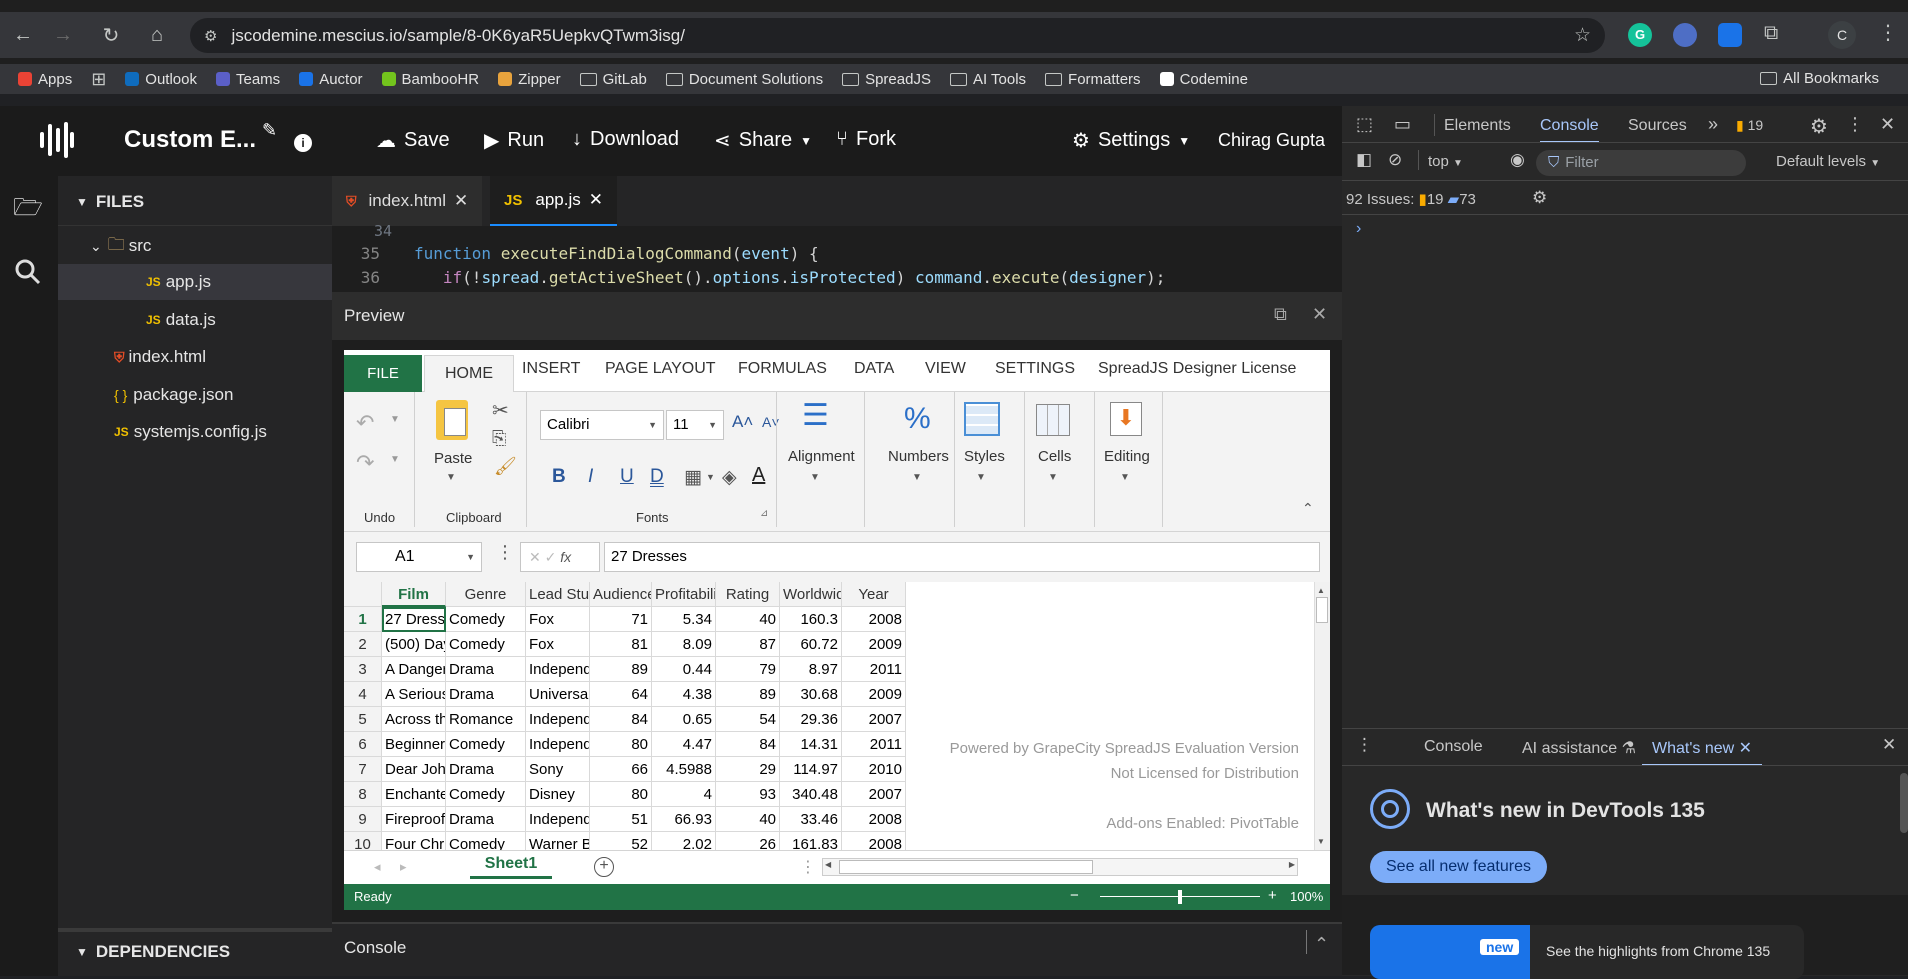 This screenshot has width=1908, height=979. I want to click on alignment-icon: ☰, so click(815, 415).